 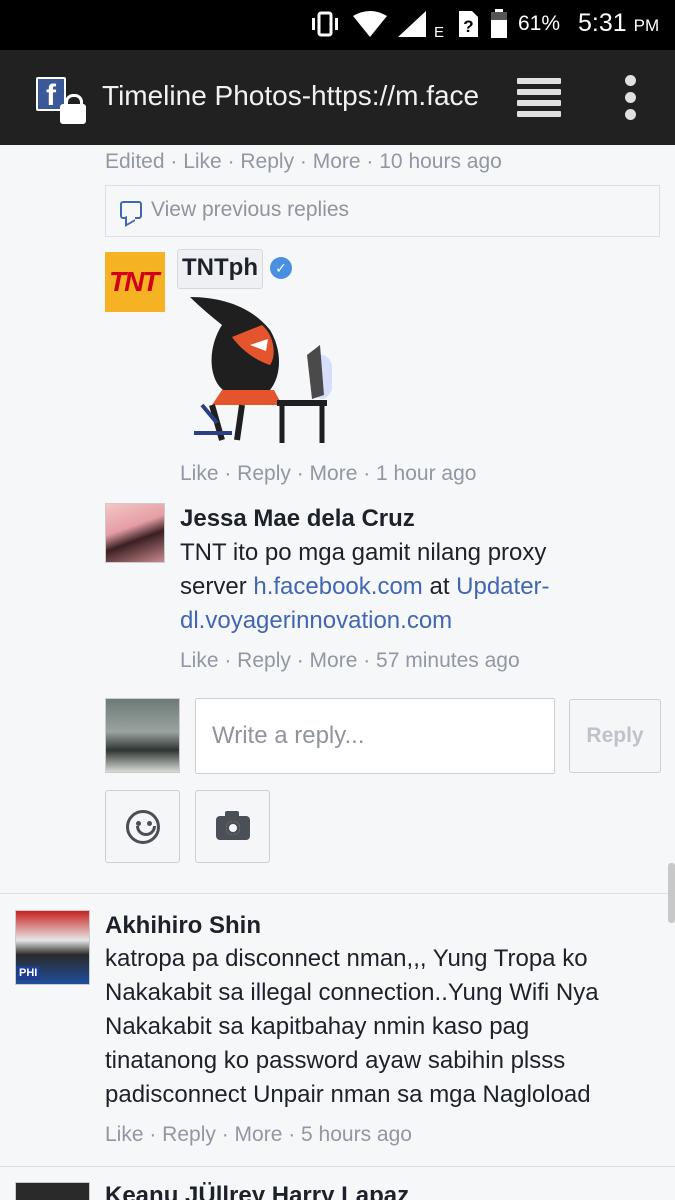 I want to click on current-user-avatar, so click(x=142, y=735).